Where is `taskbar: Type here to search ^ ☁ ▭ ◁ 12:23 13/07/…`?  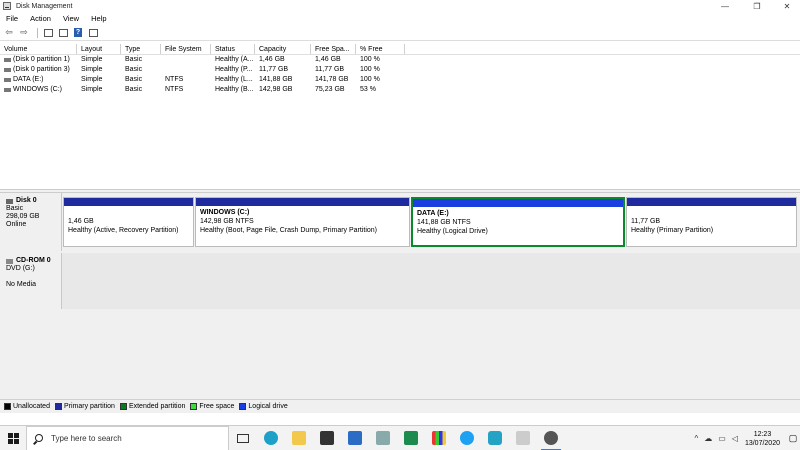 taskbar: Type here to search ^ ☁ ▭ ◁ 12:23 13/07/… is located at coordinates (400, 437).